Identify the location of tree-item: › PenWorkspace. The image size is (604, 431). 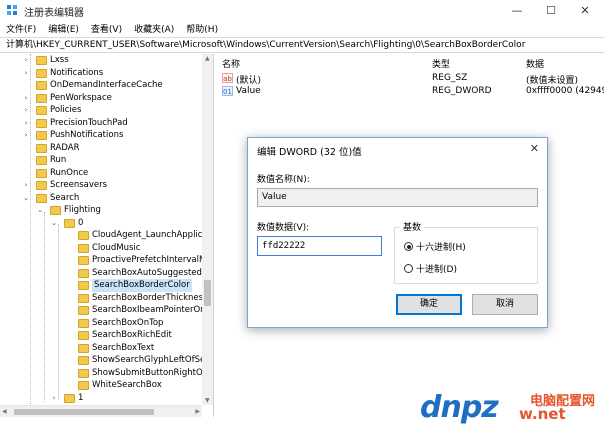
(101, 98).